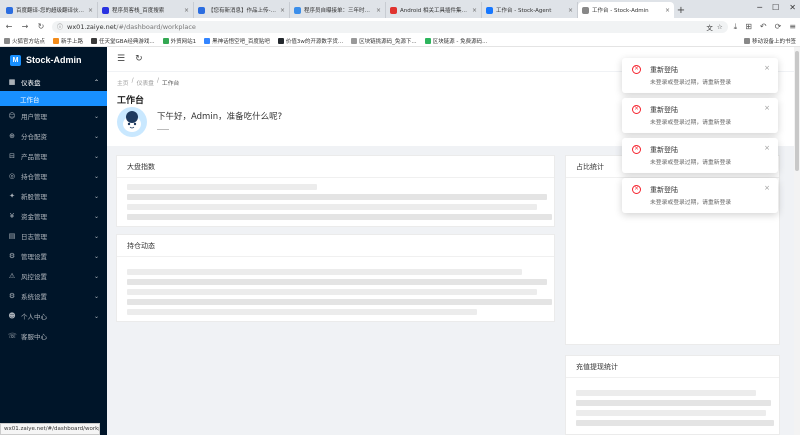 This screenshot has width=800, height=435. I want to click on user-icon: ☺, so click(12, 116).